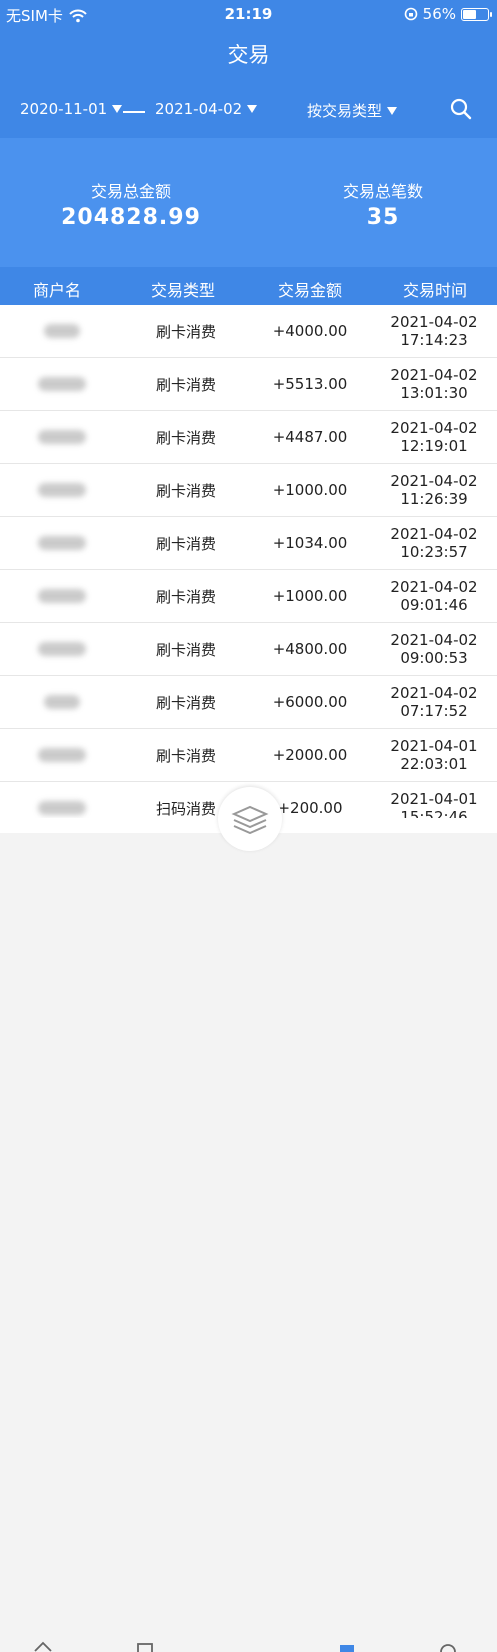  I want to click on transaction-type-filter: 按交易类型, so click(352, 110).